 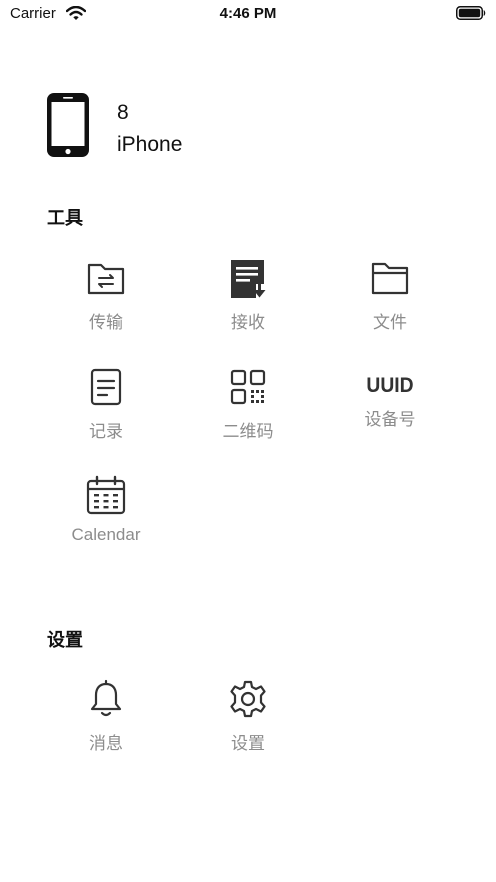 I want to click on settings-section-title: 设置, so click(x=65, y=640).